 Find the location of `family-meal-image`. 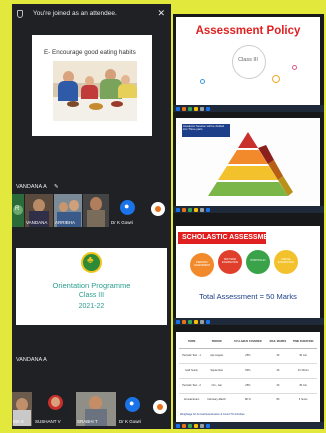

family-meal-image is located at coordinates (95, 91).